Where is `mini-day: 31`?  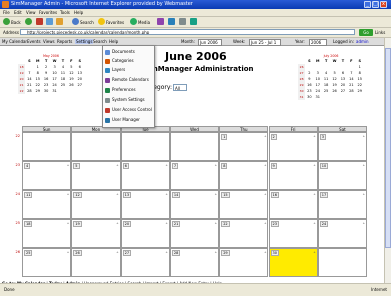
mini-day: 31 is located at coordinates (54, 91).